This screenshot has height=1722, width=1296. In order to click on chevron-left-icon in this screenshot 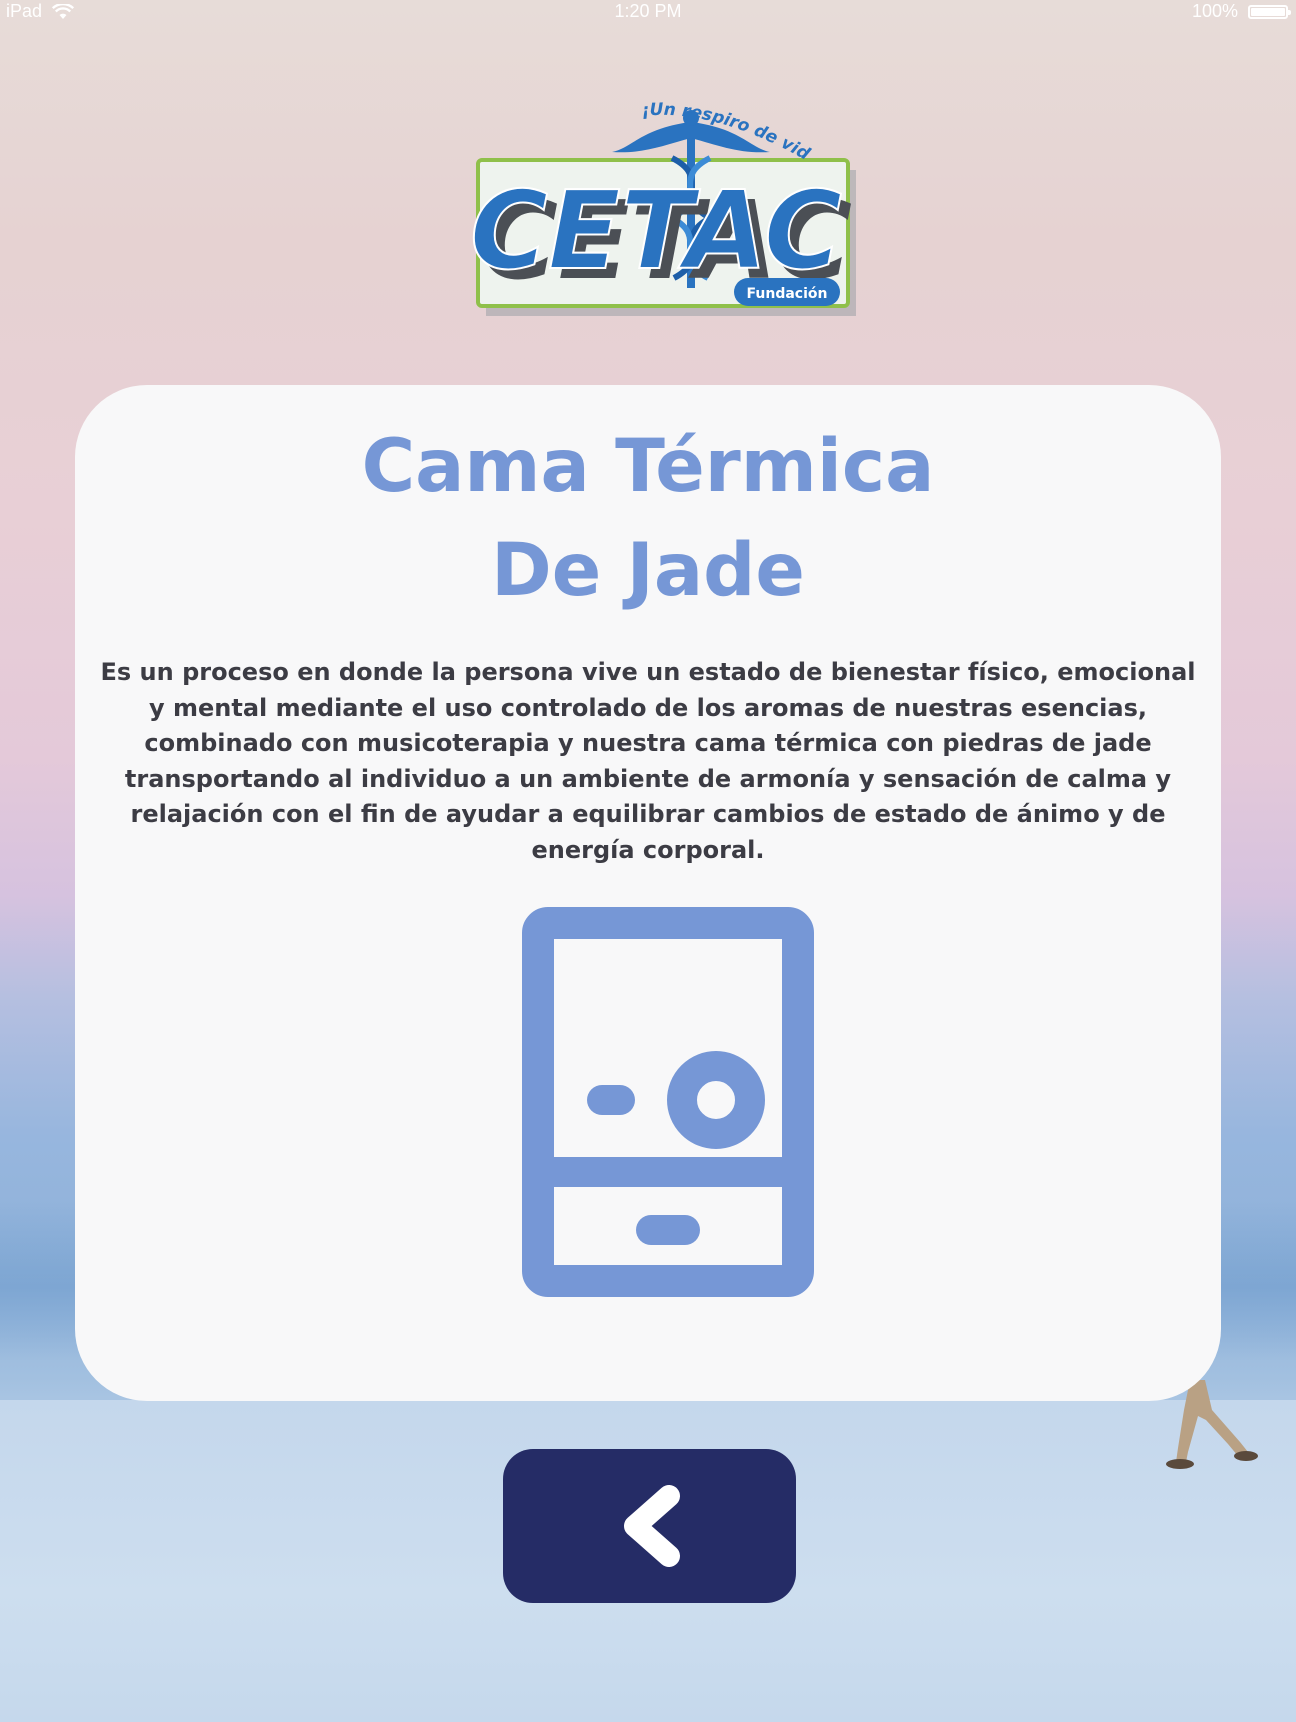, I will do `click(652, 1526)`.